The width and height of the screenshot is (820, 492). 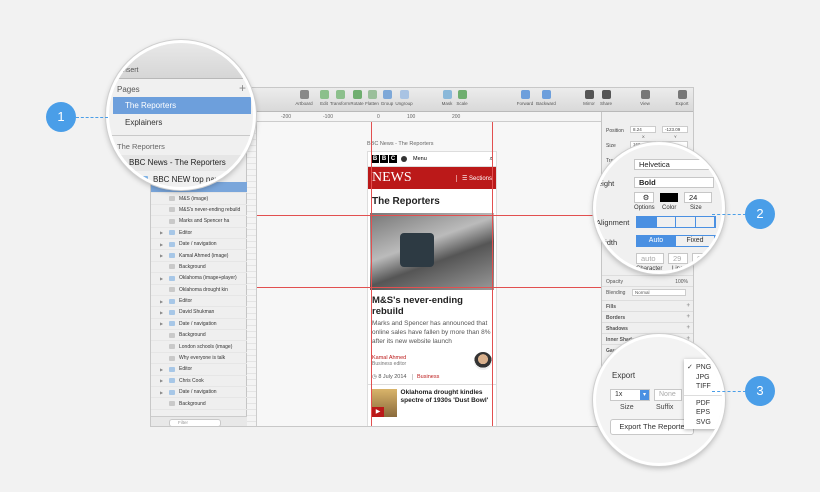 I want to click on export-title: Export, so click(x=624, y=375).